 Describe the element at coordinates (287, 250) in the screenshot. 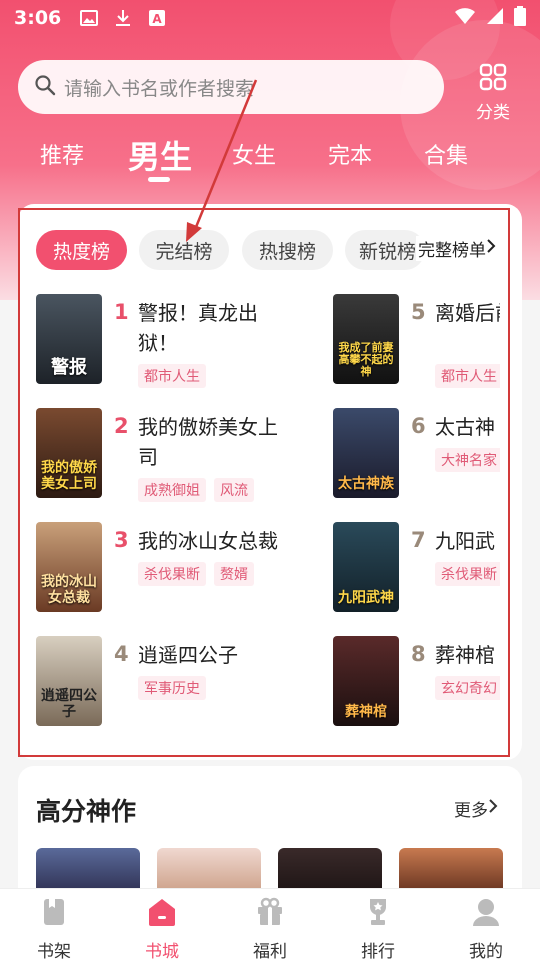

I see `chip-trending: 热搜榜` at that location.